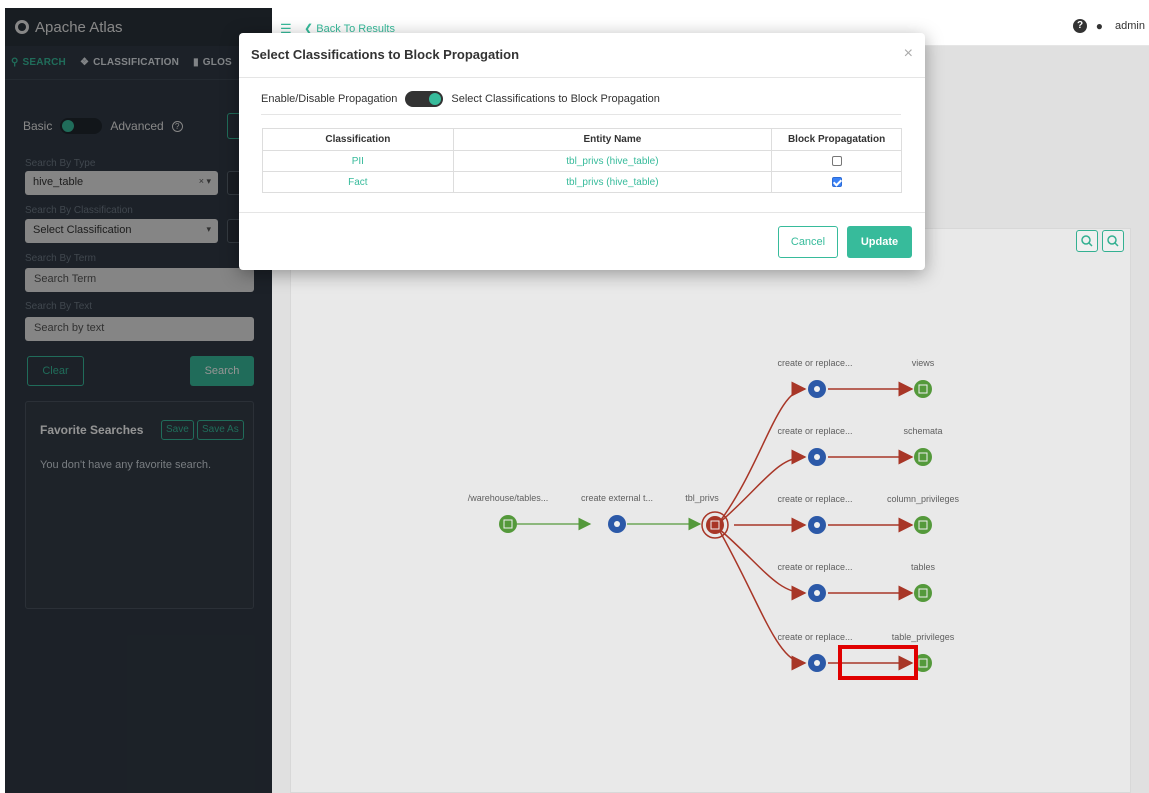 The height and width of the screenshot is (793, 1149). What do you see at coordinates (908, 54) in the screenshot?
I see `close-icon: ×` at bounding box center [908, 54].